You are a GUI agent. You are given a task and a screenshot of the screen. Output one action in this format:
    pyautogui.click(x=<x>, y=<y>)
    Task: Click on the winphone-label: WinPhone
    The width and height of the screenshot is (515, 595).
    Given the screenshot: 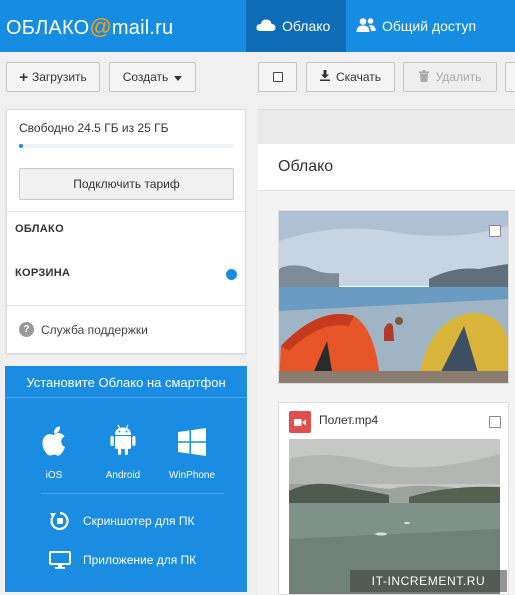 What is the action you would take?
    pyautogui.click(x=192, y=475)
    